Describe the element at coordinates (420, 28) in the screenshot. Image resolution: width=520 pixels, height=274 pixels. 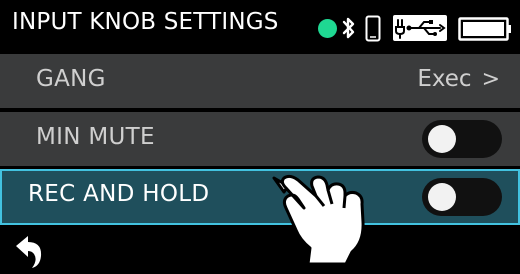
I see `usb-icon` at that location.